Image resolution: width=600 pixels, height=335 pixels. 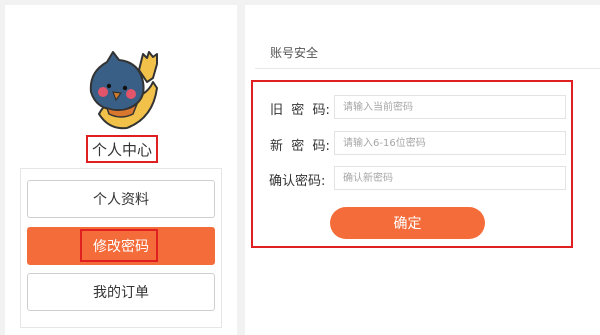 I want to click on old-password-input, so click(x=450, y=107).